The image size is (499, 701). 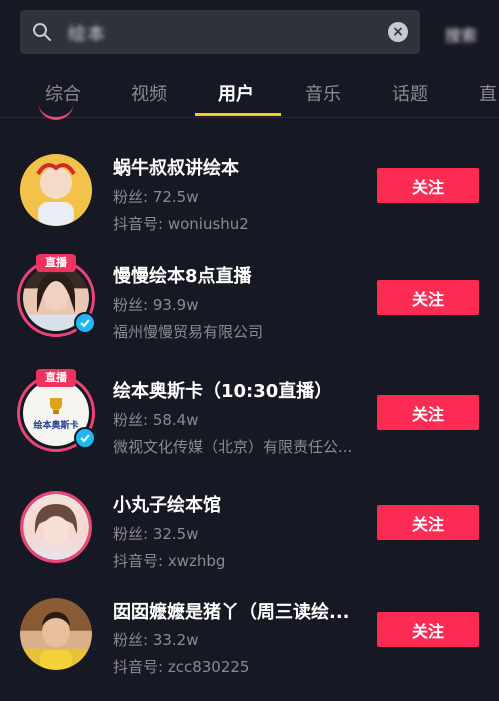 I want to click on user-id: 抖音号: zcc830225, so click(x=181, y=667).